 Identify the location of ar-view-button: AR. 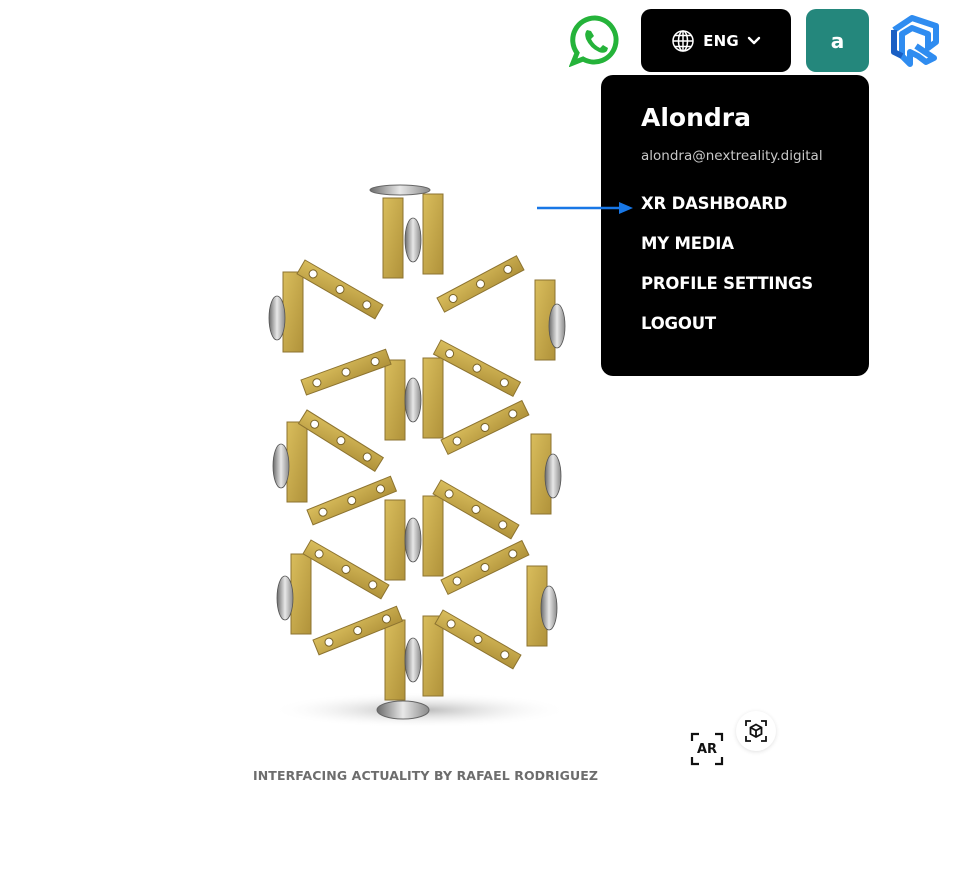
(707, 749).